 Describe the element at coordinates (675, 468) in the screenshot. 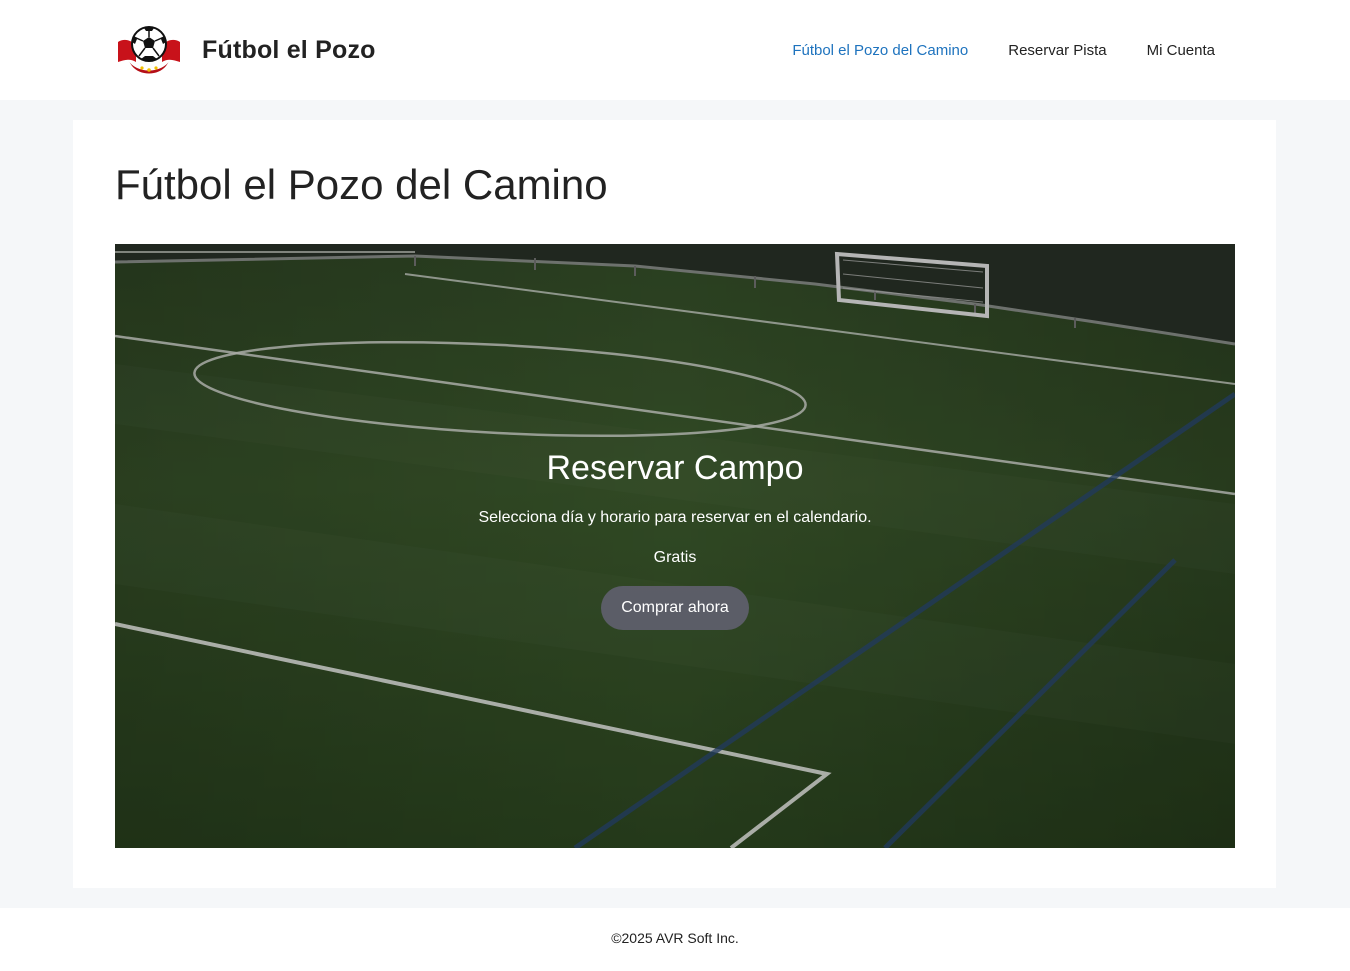

I see `hero-title: Reservar Campo` at that location.